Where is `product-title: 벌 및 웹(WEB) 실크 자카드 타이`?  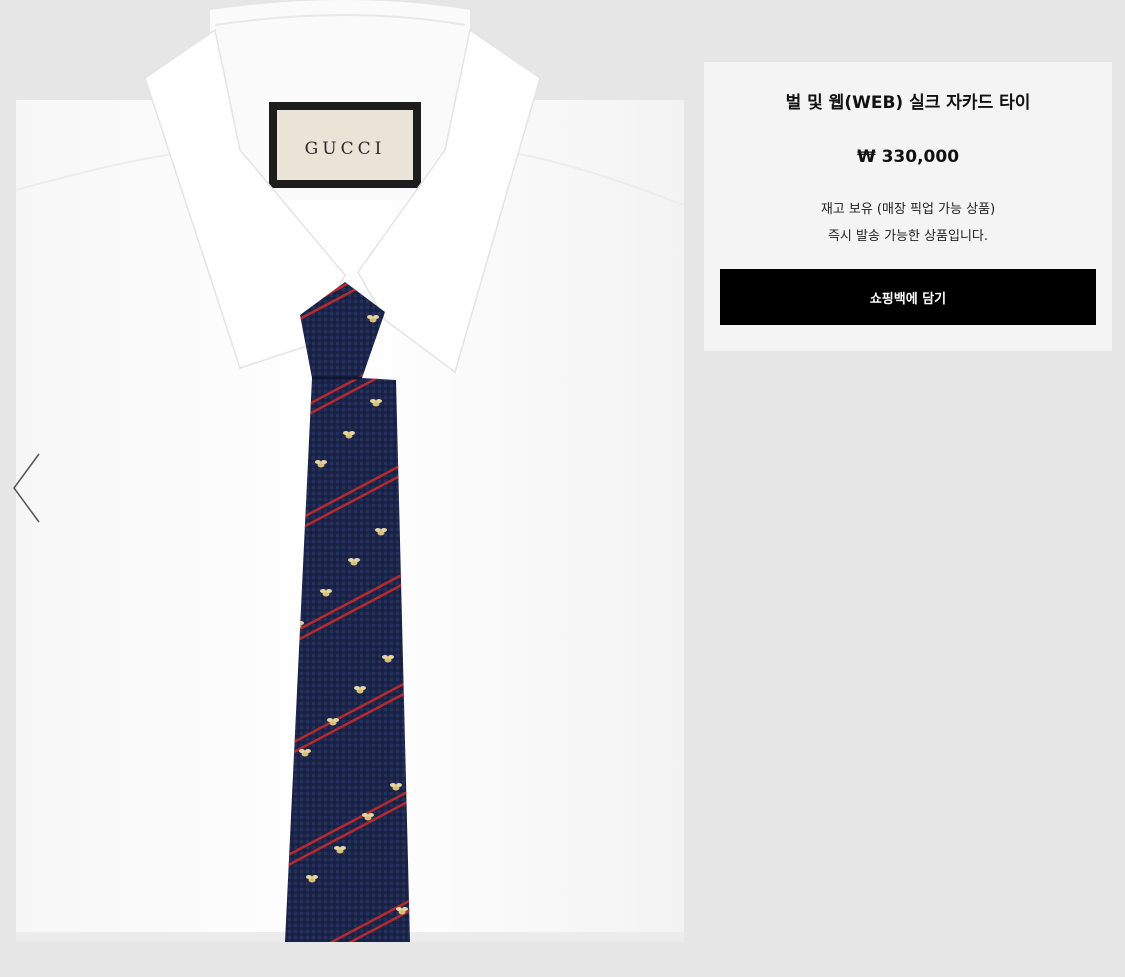
product-title: 벌 및 웹(WEB) 실크 자카드 타이 is located at coordinates (908, 103).